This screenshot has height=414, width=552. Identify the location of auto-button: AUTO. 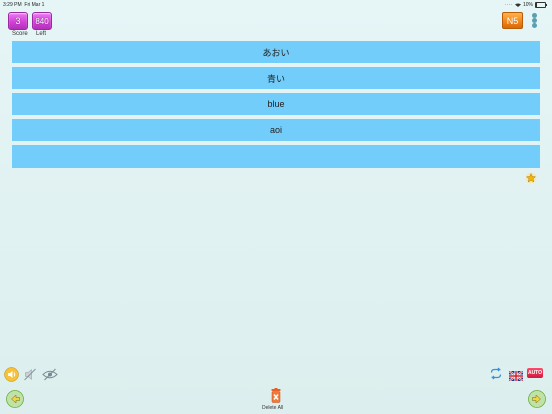
(535, 373).